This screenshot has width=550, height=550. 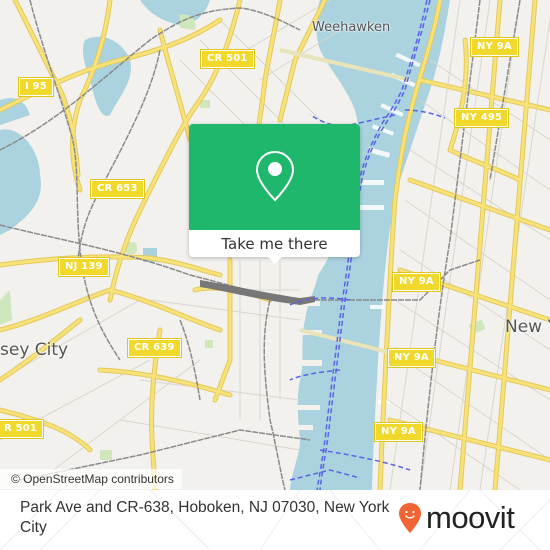 I want to click on location-pin-icon, so click(x=274, y=176).